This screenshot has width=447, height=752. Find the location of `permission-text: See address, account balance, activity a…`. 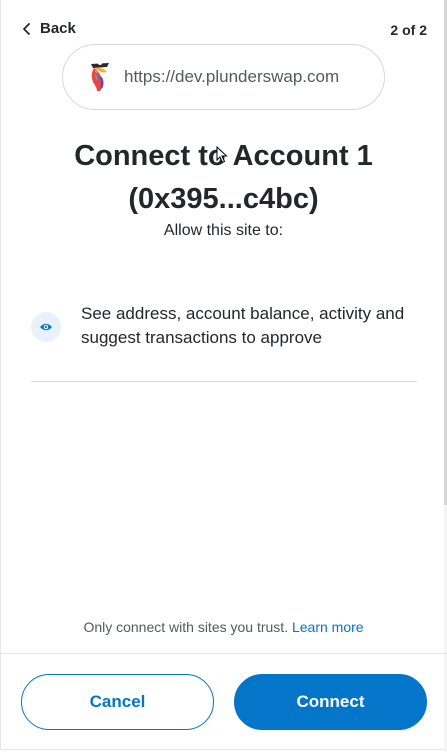

permission-text: See address, account balance, activity a… is located at coordinates (243, 325).